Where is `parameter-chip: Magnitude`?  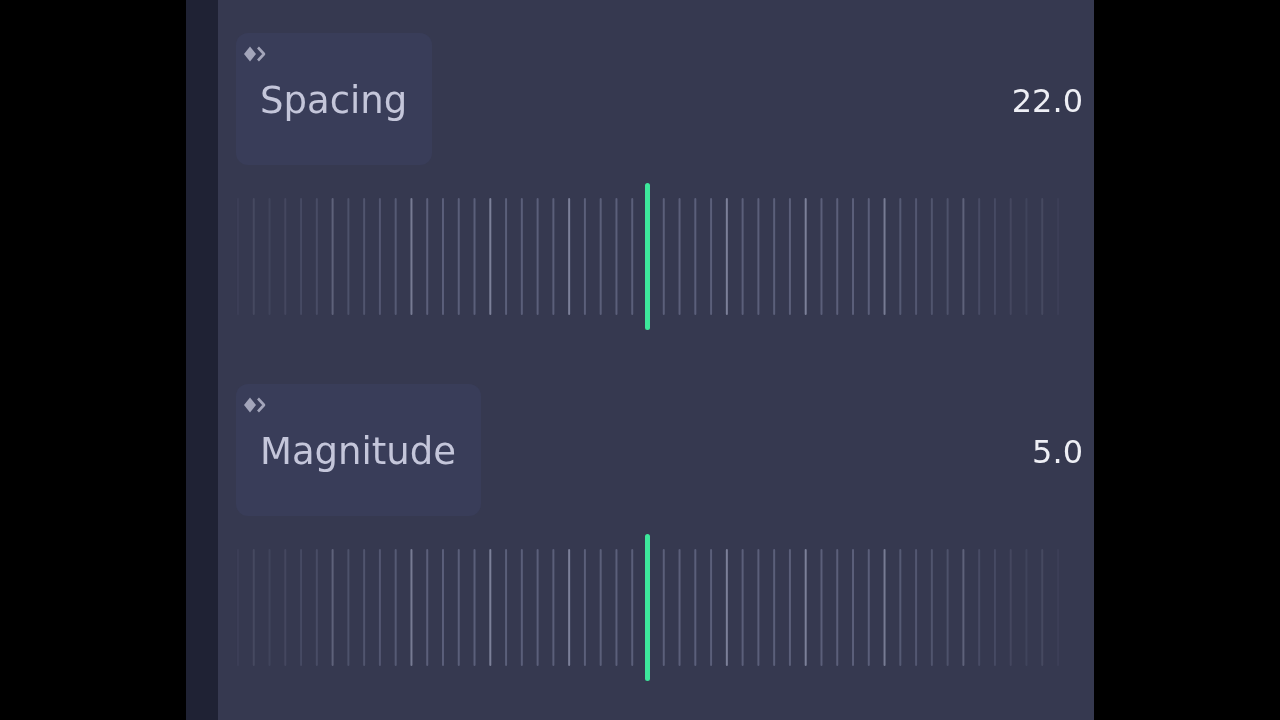 parameter-chip: Magnitude is located at coordinates (359, 450).